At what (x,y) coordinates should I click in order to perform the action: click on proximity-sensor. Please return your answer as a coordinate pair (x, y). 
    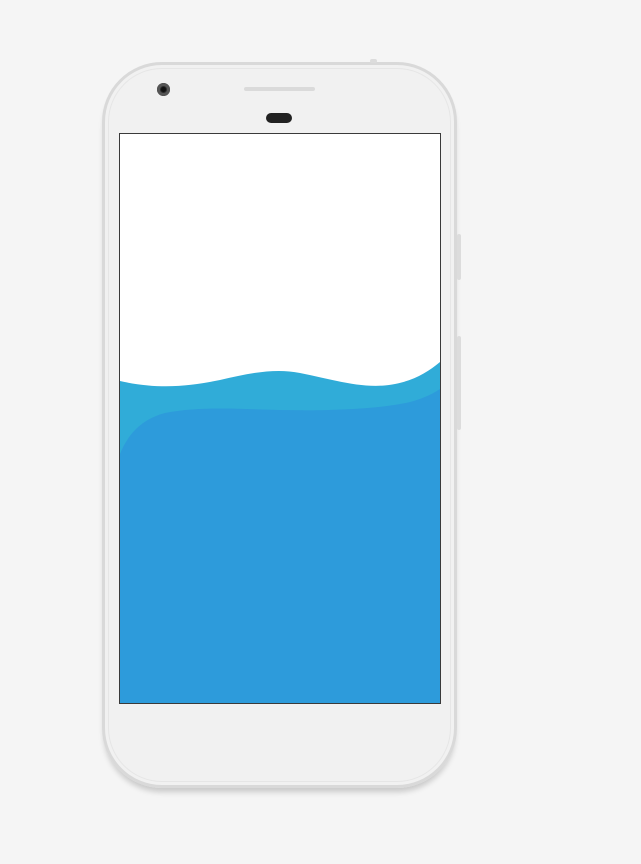
    Looking at the image, I should click on (279, 118).